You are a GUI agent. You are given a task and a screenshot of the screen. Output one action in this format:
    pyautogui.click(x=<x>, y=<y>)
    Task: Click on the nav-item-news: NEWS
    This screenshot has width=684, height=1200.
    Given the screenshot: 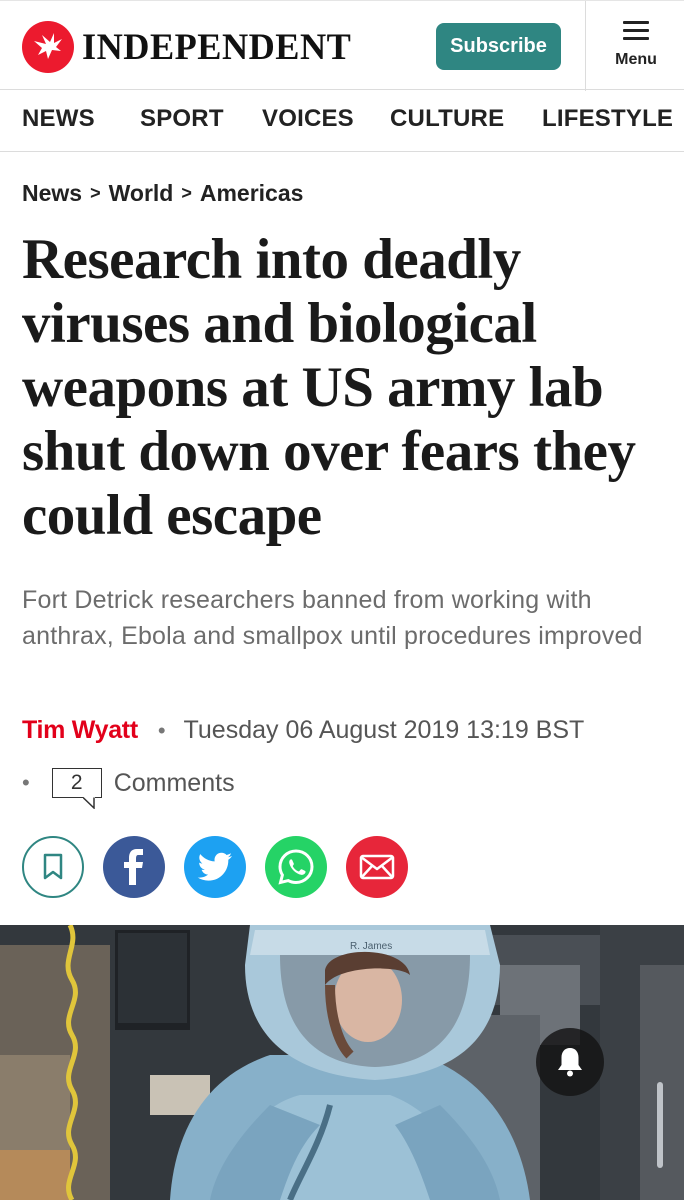 What is the action you would take?
    pyautogui.click(x=58, y=119)
    